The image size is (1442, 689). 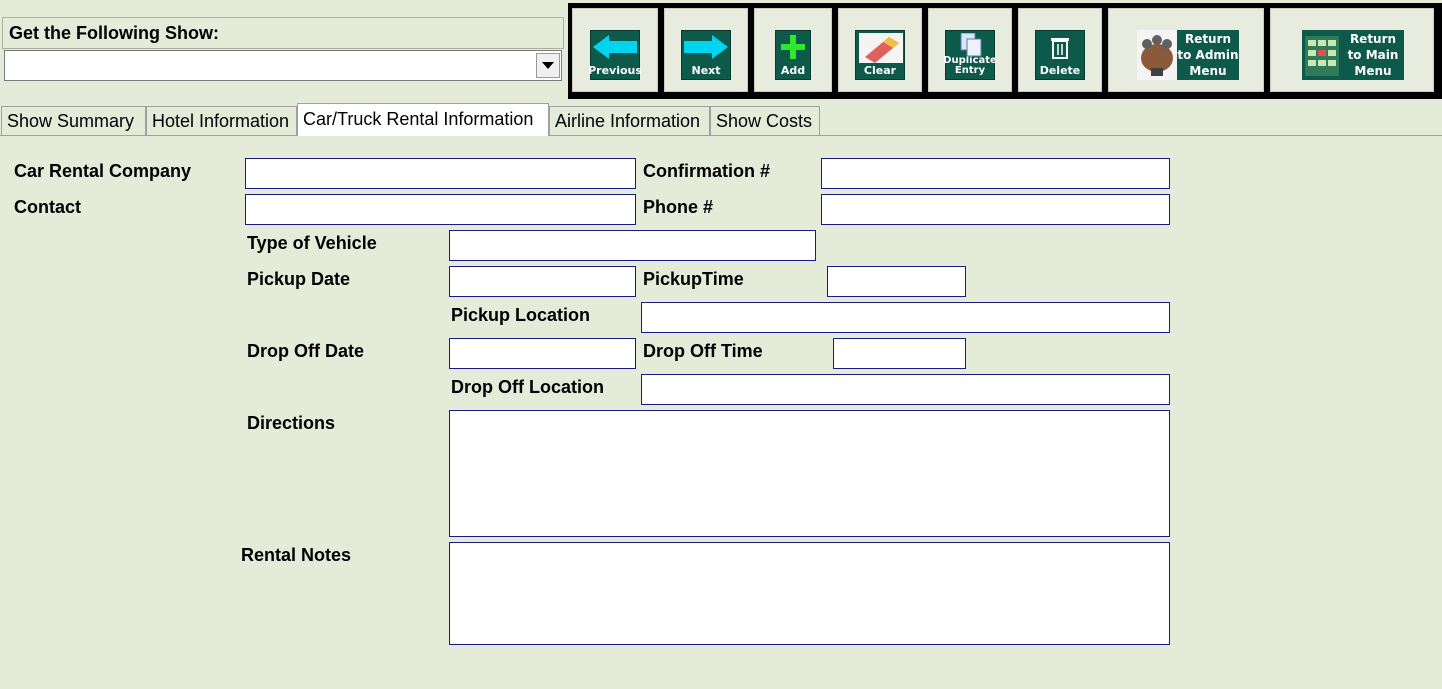 I want to click on pickup-time-input, so click(x=896, y=281).